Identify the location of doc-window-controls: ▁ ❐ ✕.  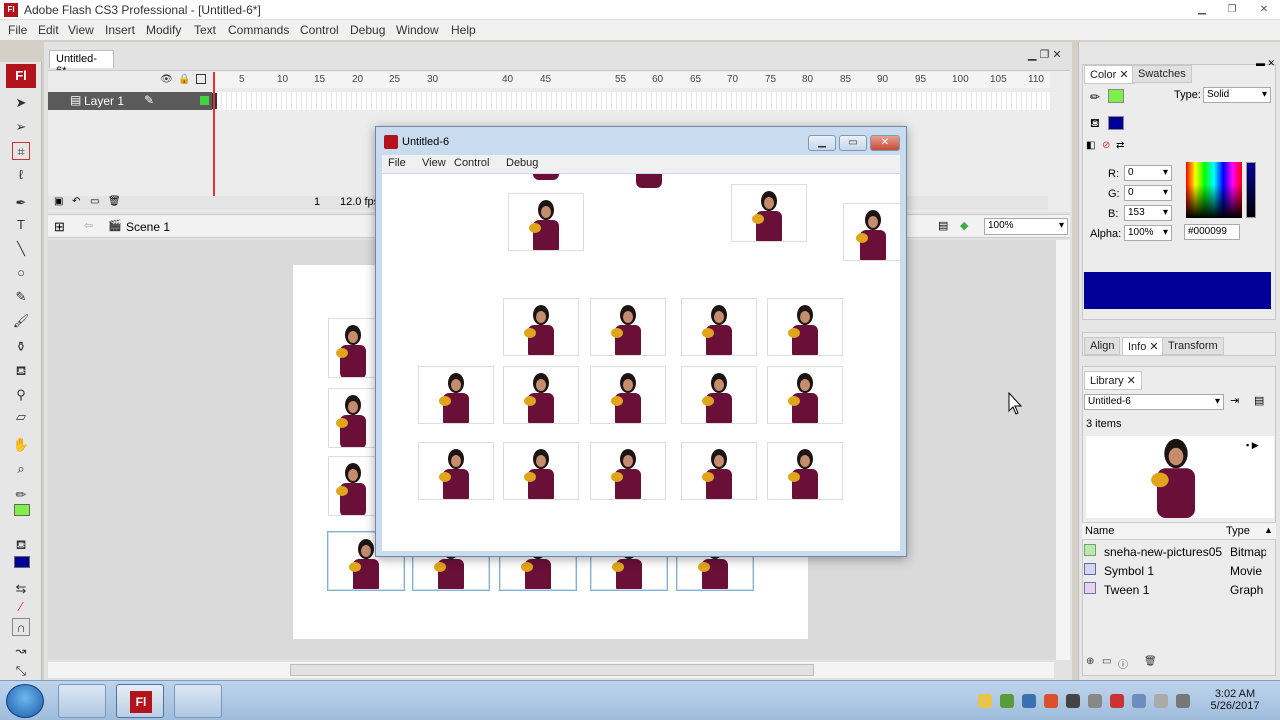
(1045, 54).